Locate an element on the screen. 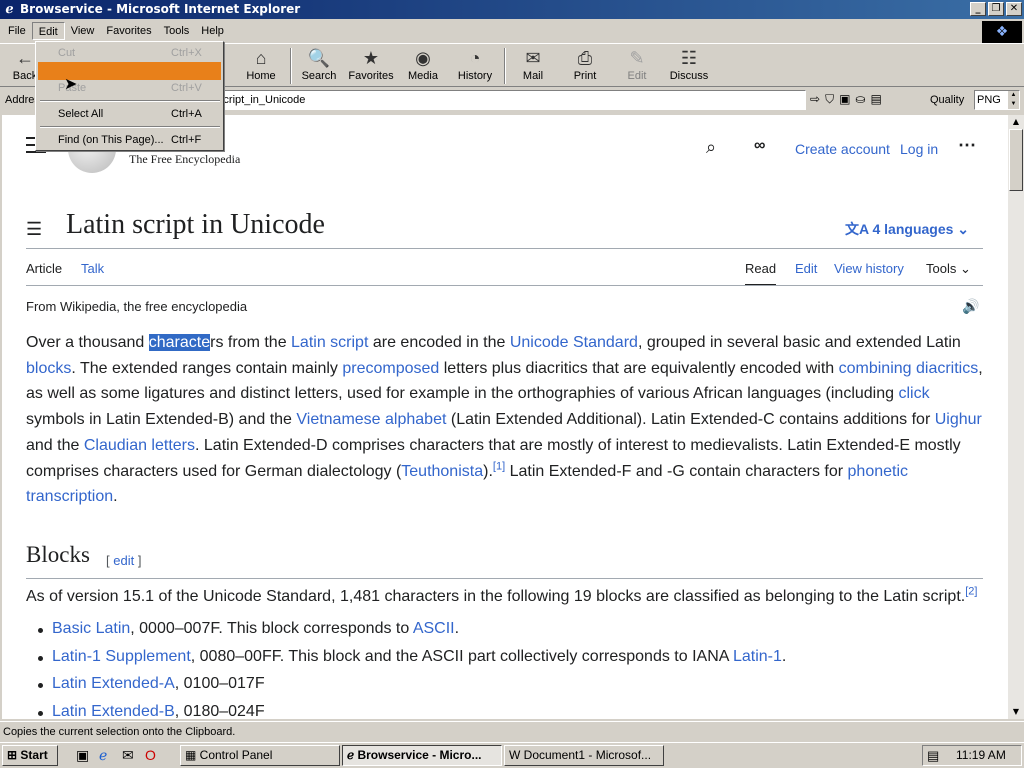  opera-icon: O is located at coordinates (150, 755).